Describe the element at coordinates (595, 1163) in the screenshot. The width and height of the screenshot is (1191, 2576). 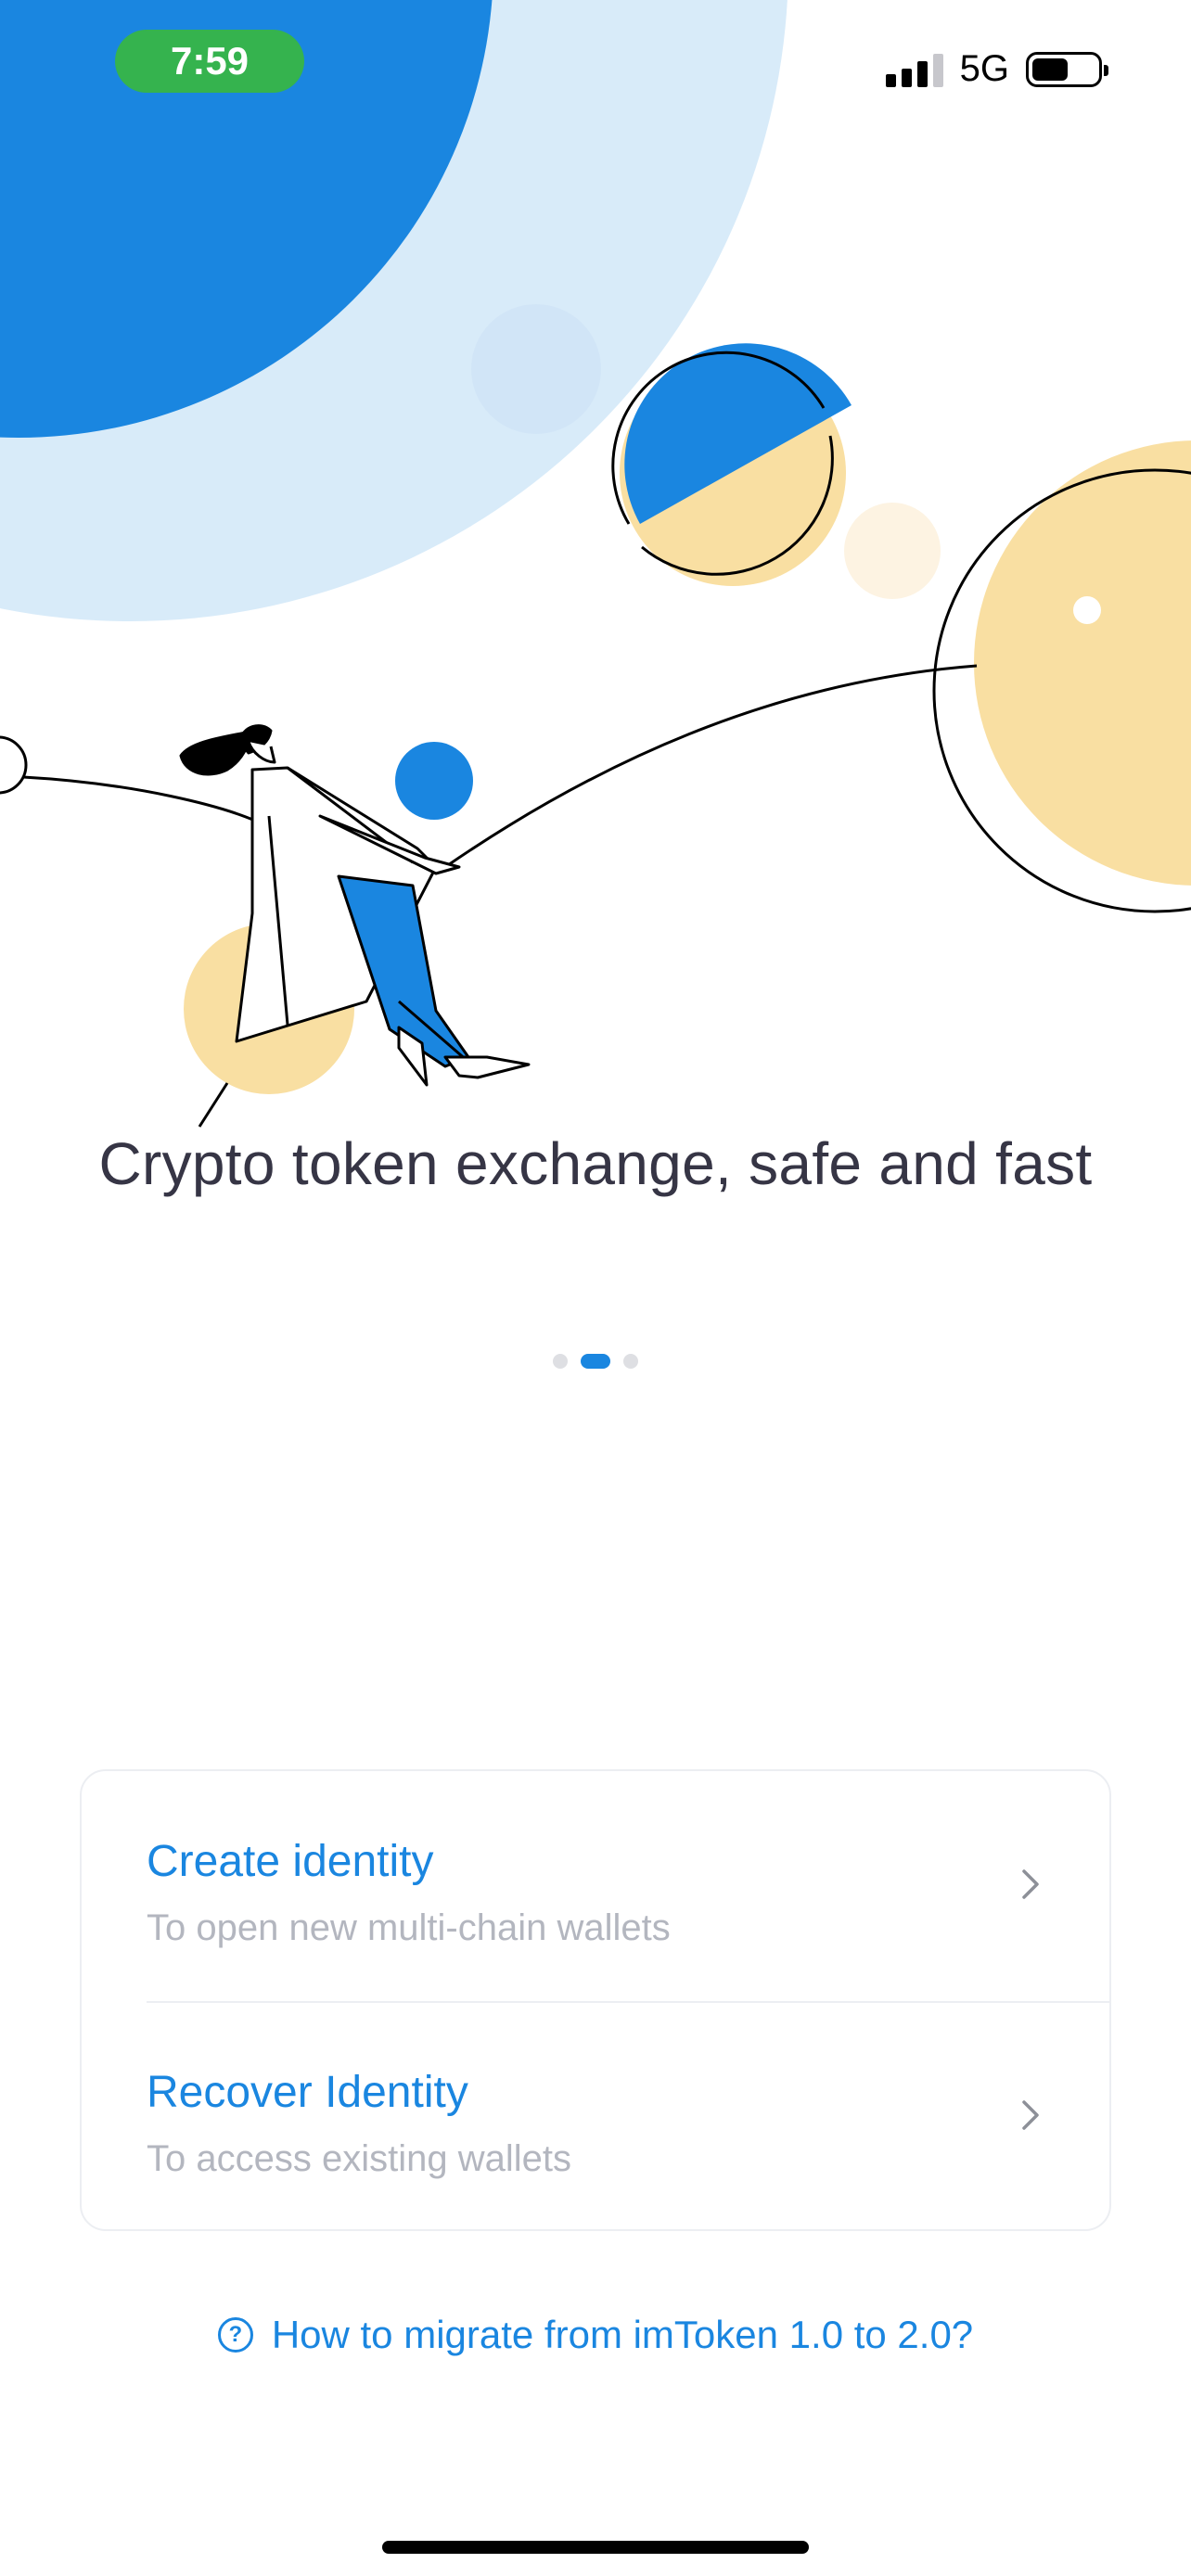
I see `onboarding-headline: Crypto token exchange, safe and fast` at that location.